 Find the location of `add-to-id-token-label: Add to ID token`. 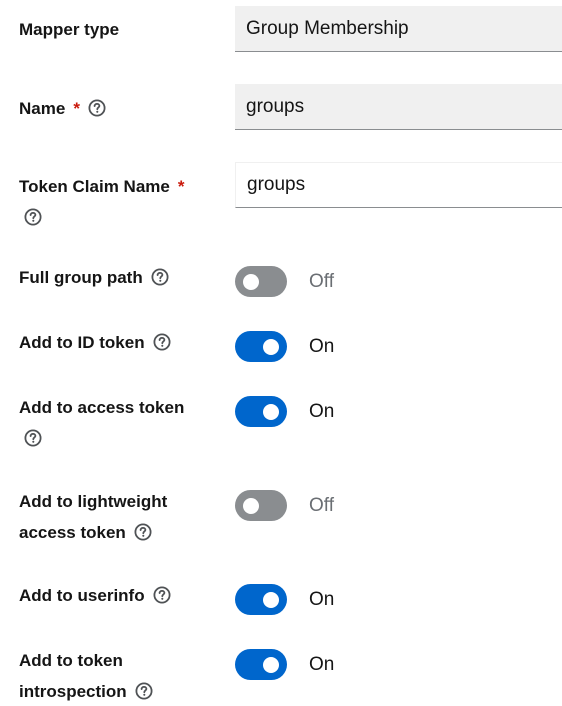

add-to-id-token-label: Add to ID token is located at coordinates (114, 342).